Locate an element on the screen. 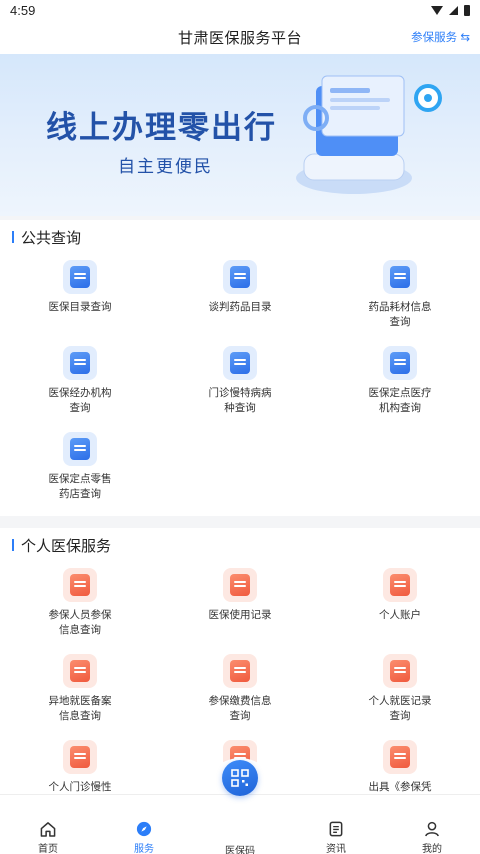 This screenshot has width=480, height=854. service-item-personal-account: 个人账户 is located at coordinates (400, 595).